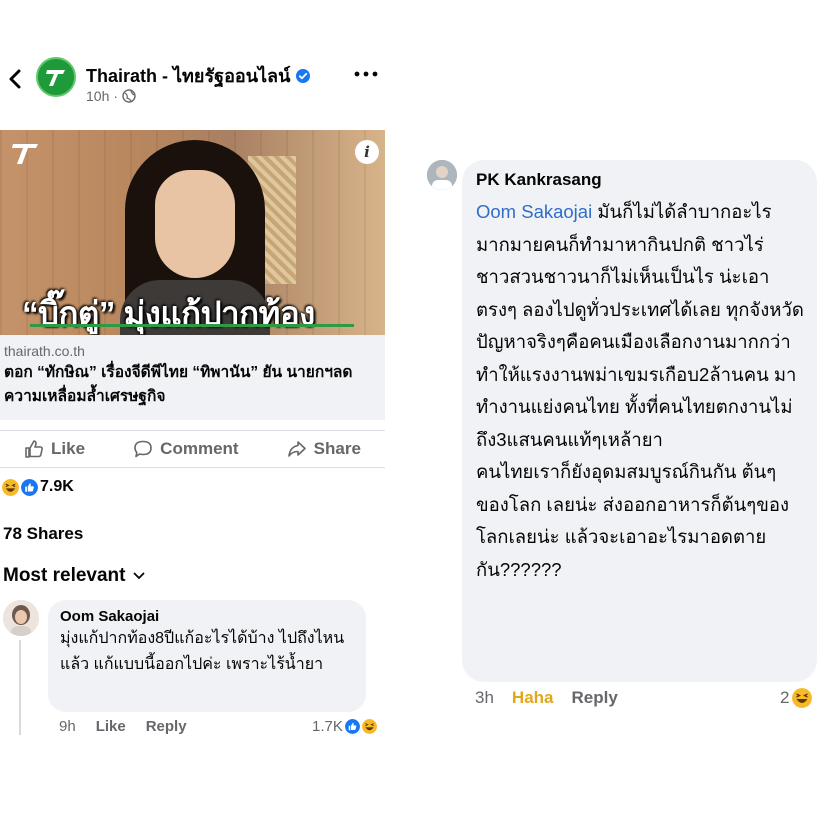  I want to click on like-button: Like, so click(54, 449).